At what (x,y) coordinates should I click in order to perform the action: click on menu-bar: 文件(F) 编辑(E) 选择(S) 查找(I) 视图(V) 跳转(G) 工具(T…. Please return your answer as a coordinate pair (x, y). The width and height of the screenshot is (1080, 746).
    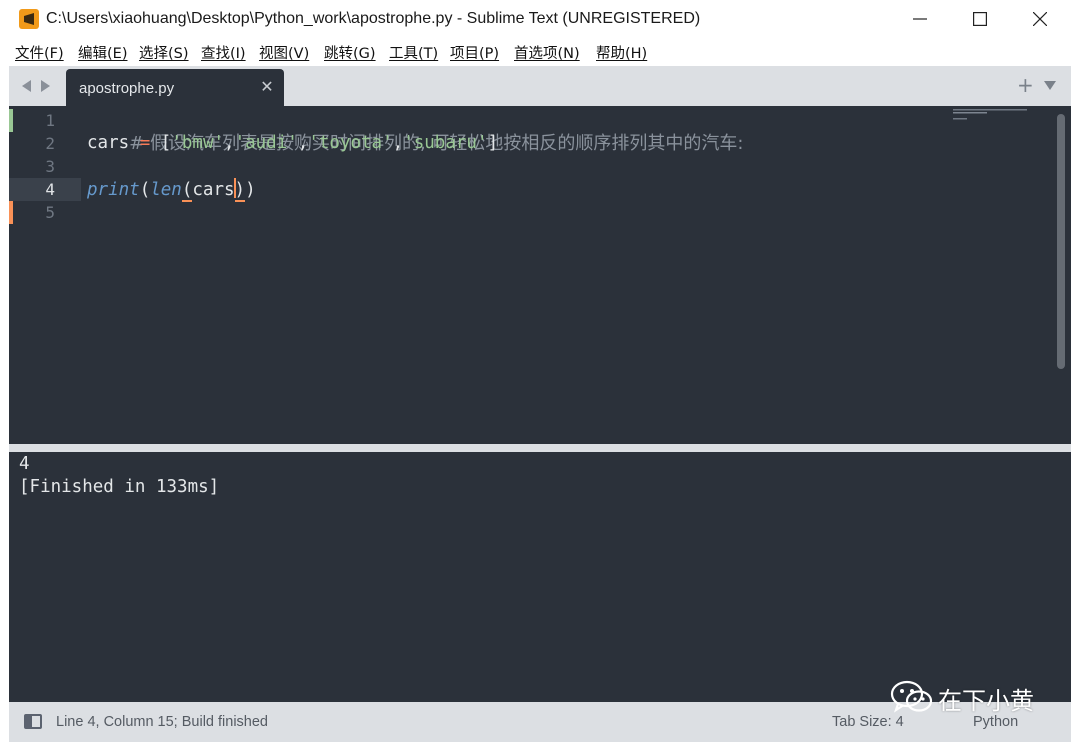
    Looking at the image, I should click on (540, 52).